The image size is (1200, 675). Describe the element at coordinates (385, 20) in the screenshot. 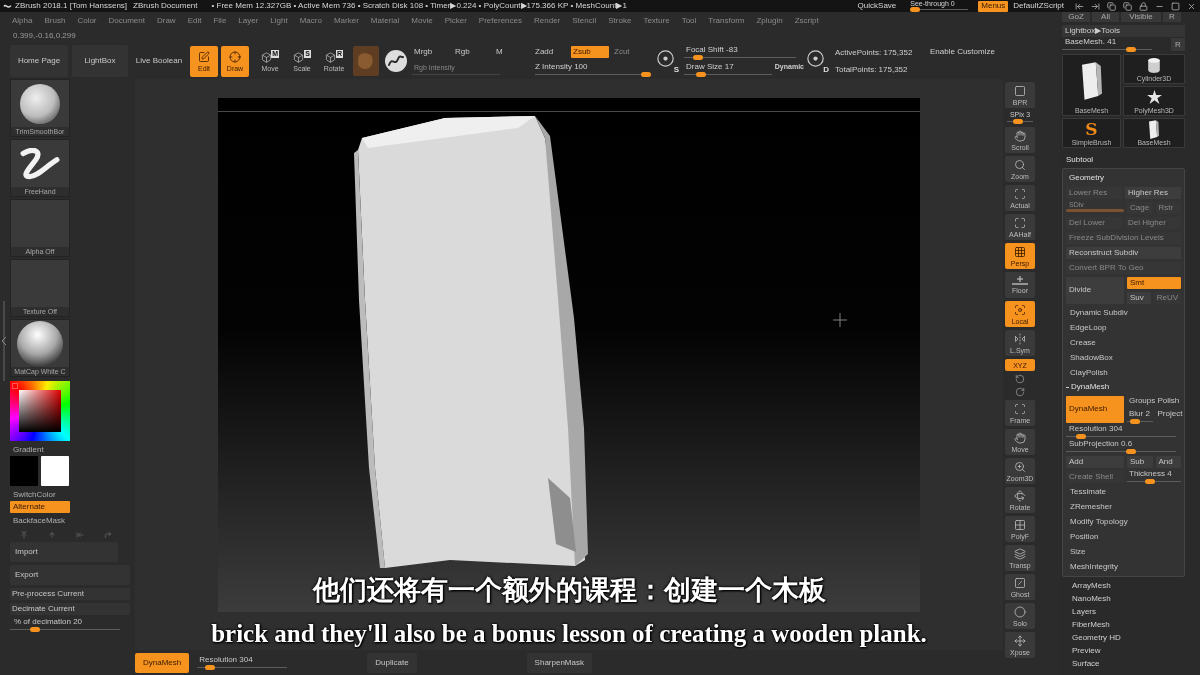

I see `menu-item: Material` at that location.